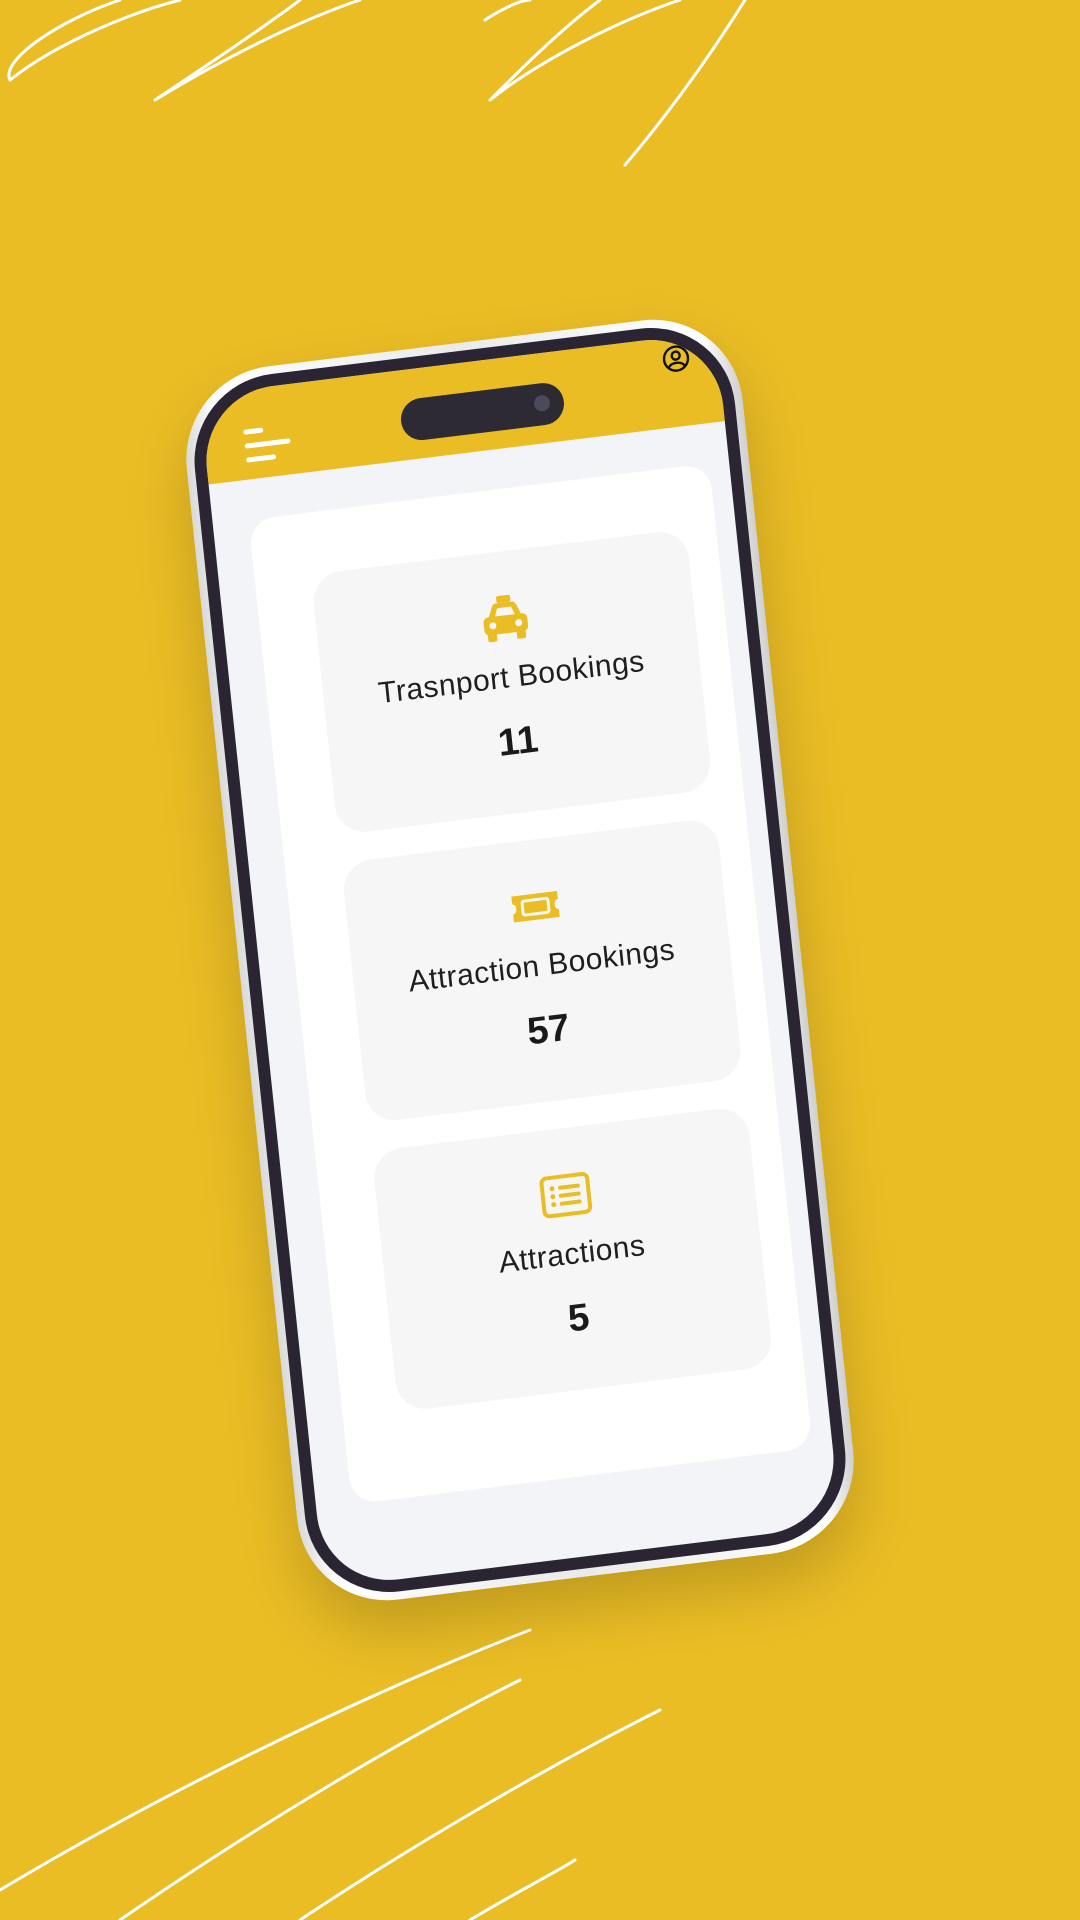 The height and width of the screenshot is (1920, 1080). I want to click on attractions-card: Attractions 5, so click(572, 1259).